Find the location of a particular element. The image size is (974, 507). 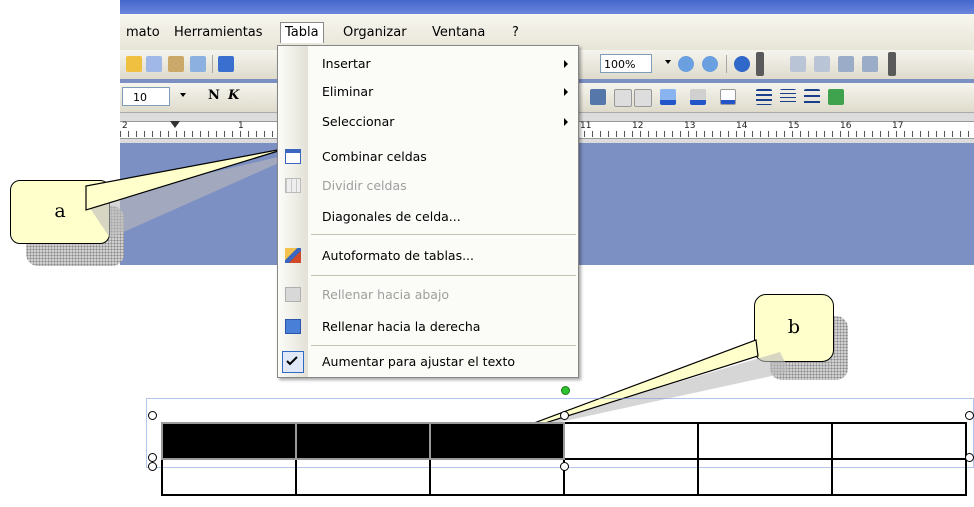

menu-item-rellenar-hacia-abajo: Rellenar hacia abajo is located at coordinates (428, 295).